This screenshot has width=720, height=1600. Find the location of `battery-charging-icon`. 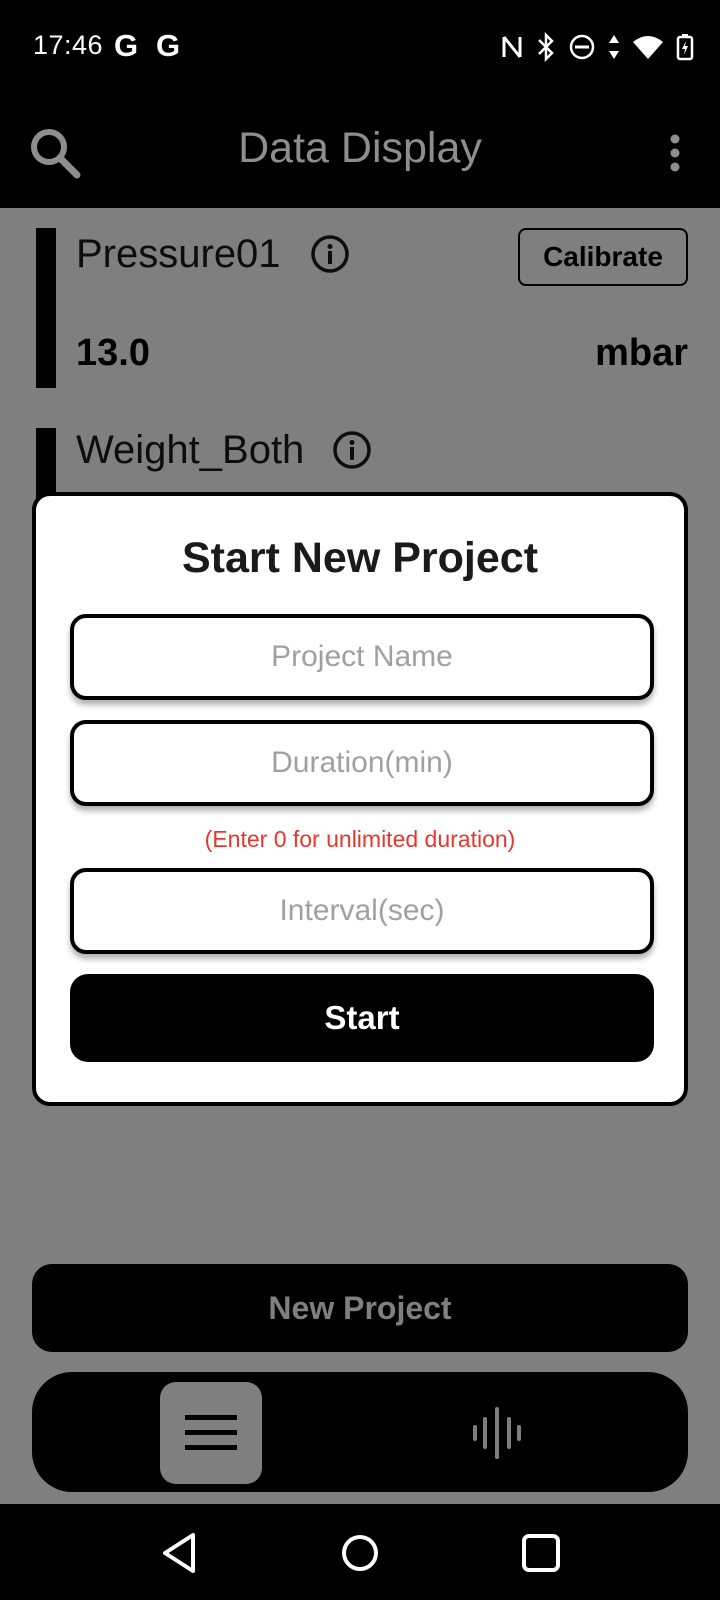

battery-charging-icon is located at coordinates (685, 47).